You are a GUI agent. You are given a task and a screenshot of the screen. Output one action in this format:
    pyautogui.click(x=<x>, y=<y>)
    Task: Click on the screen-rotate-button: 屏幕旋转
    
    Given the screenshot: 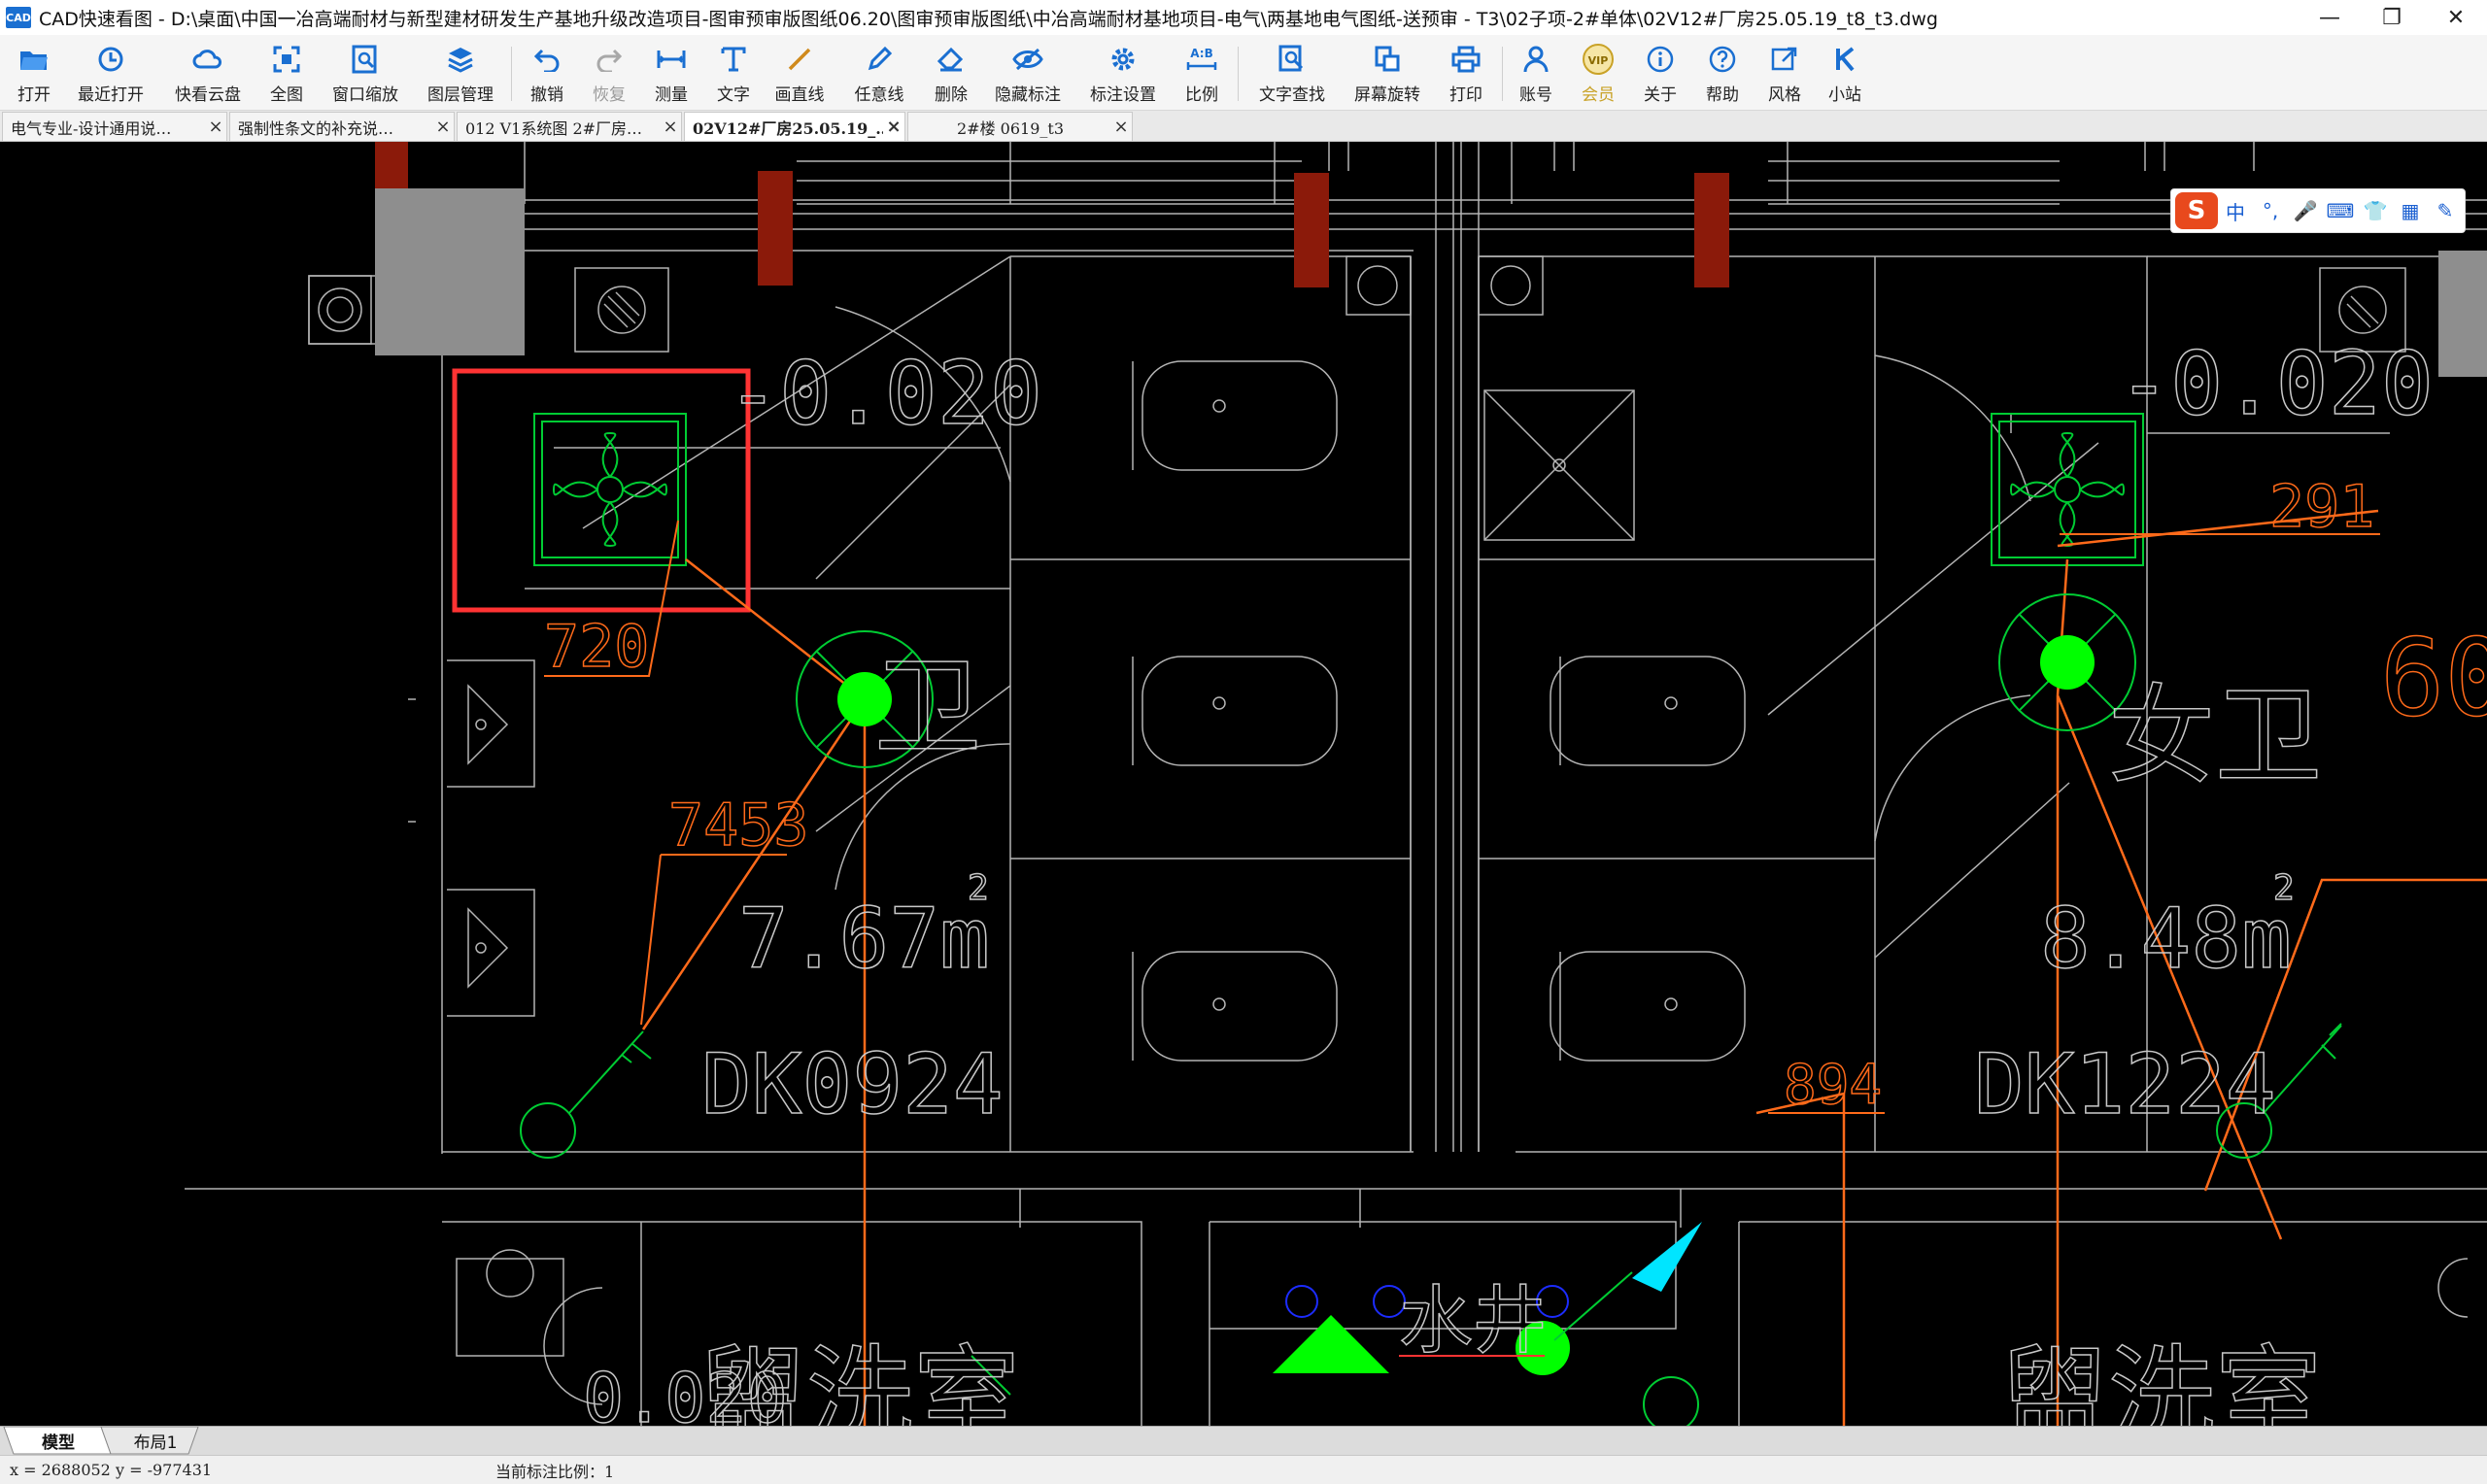 What is the action you would take?
    pyautogui.click(x=1387, y=73)
    